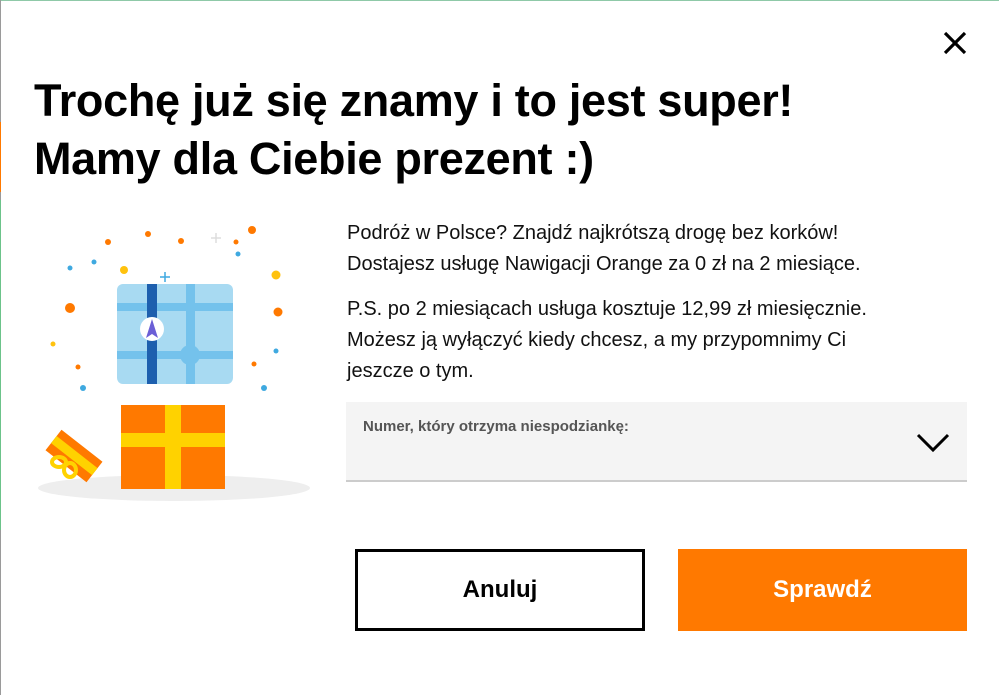 The width and height of the screenshot is (999, 695). I want to click on dialog-title-line-1: Trochę już się znamy i to jest super!, so click(414, 100).